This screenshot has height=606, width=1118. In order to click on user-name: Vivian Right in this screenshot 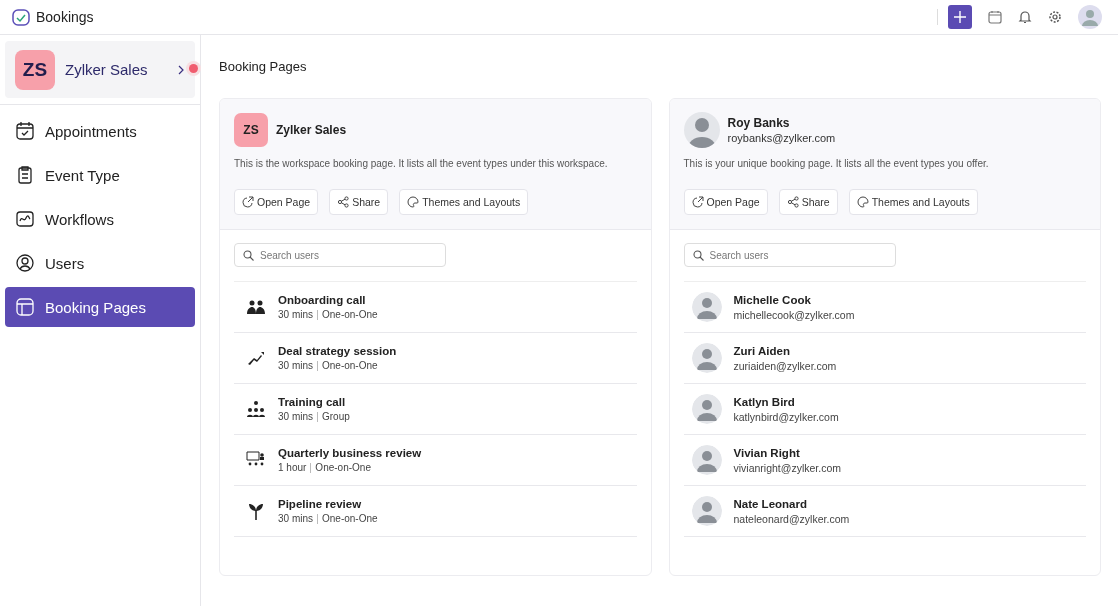, I will do `click(767, 452)`.